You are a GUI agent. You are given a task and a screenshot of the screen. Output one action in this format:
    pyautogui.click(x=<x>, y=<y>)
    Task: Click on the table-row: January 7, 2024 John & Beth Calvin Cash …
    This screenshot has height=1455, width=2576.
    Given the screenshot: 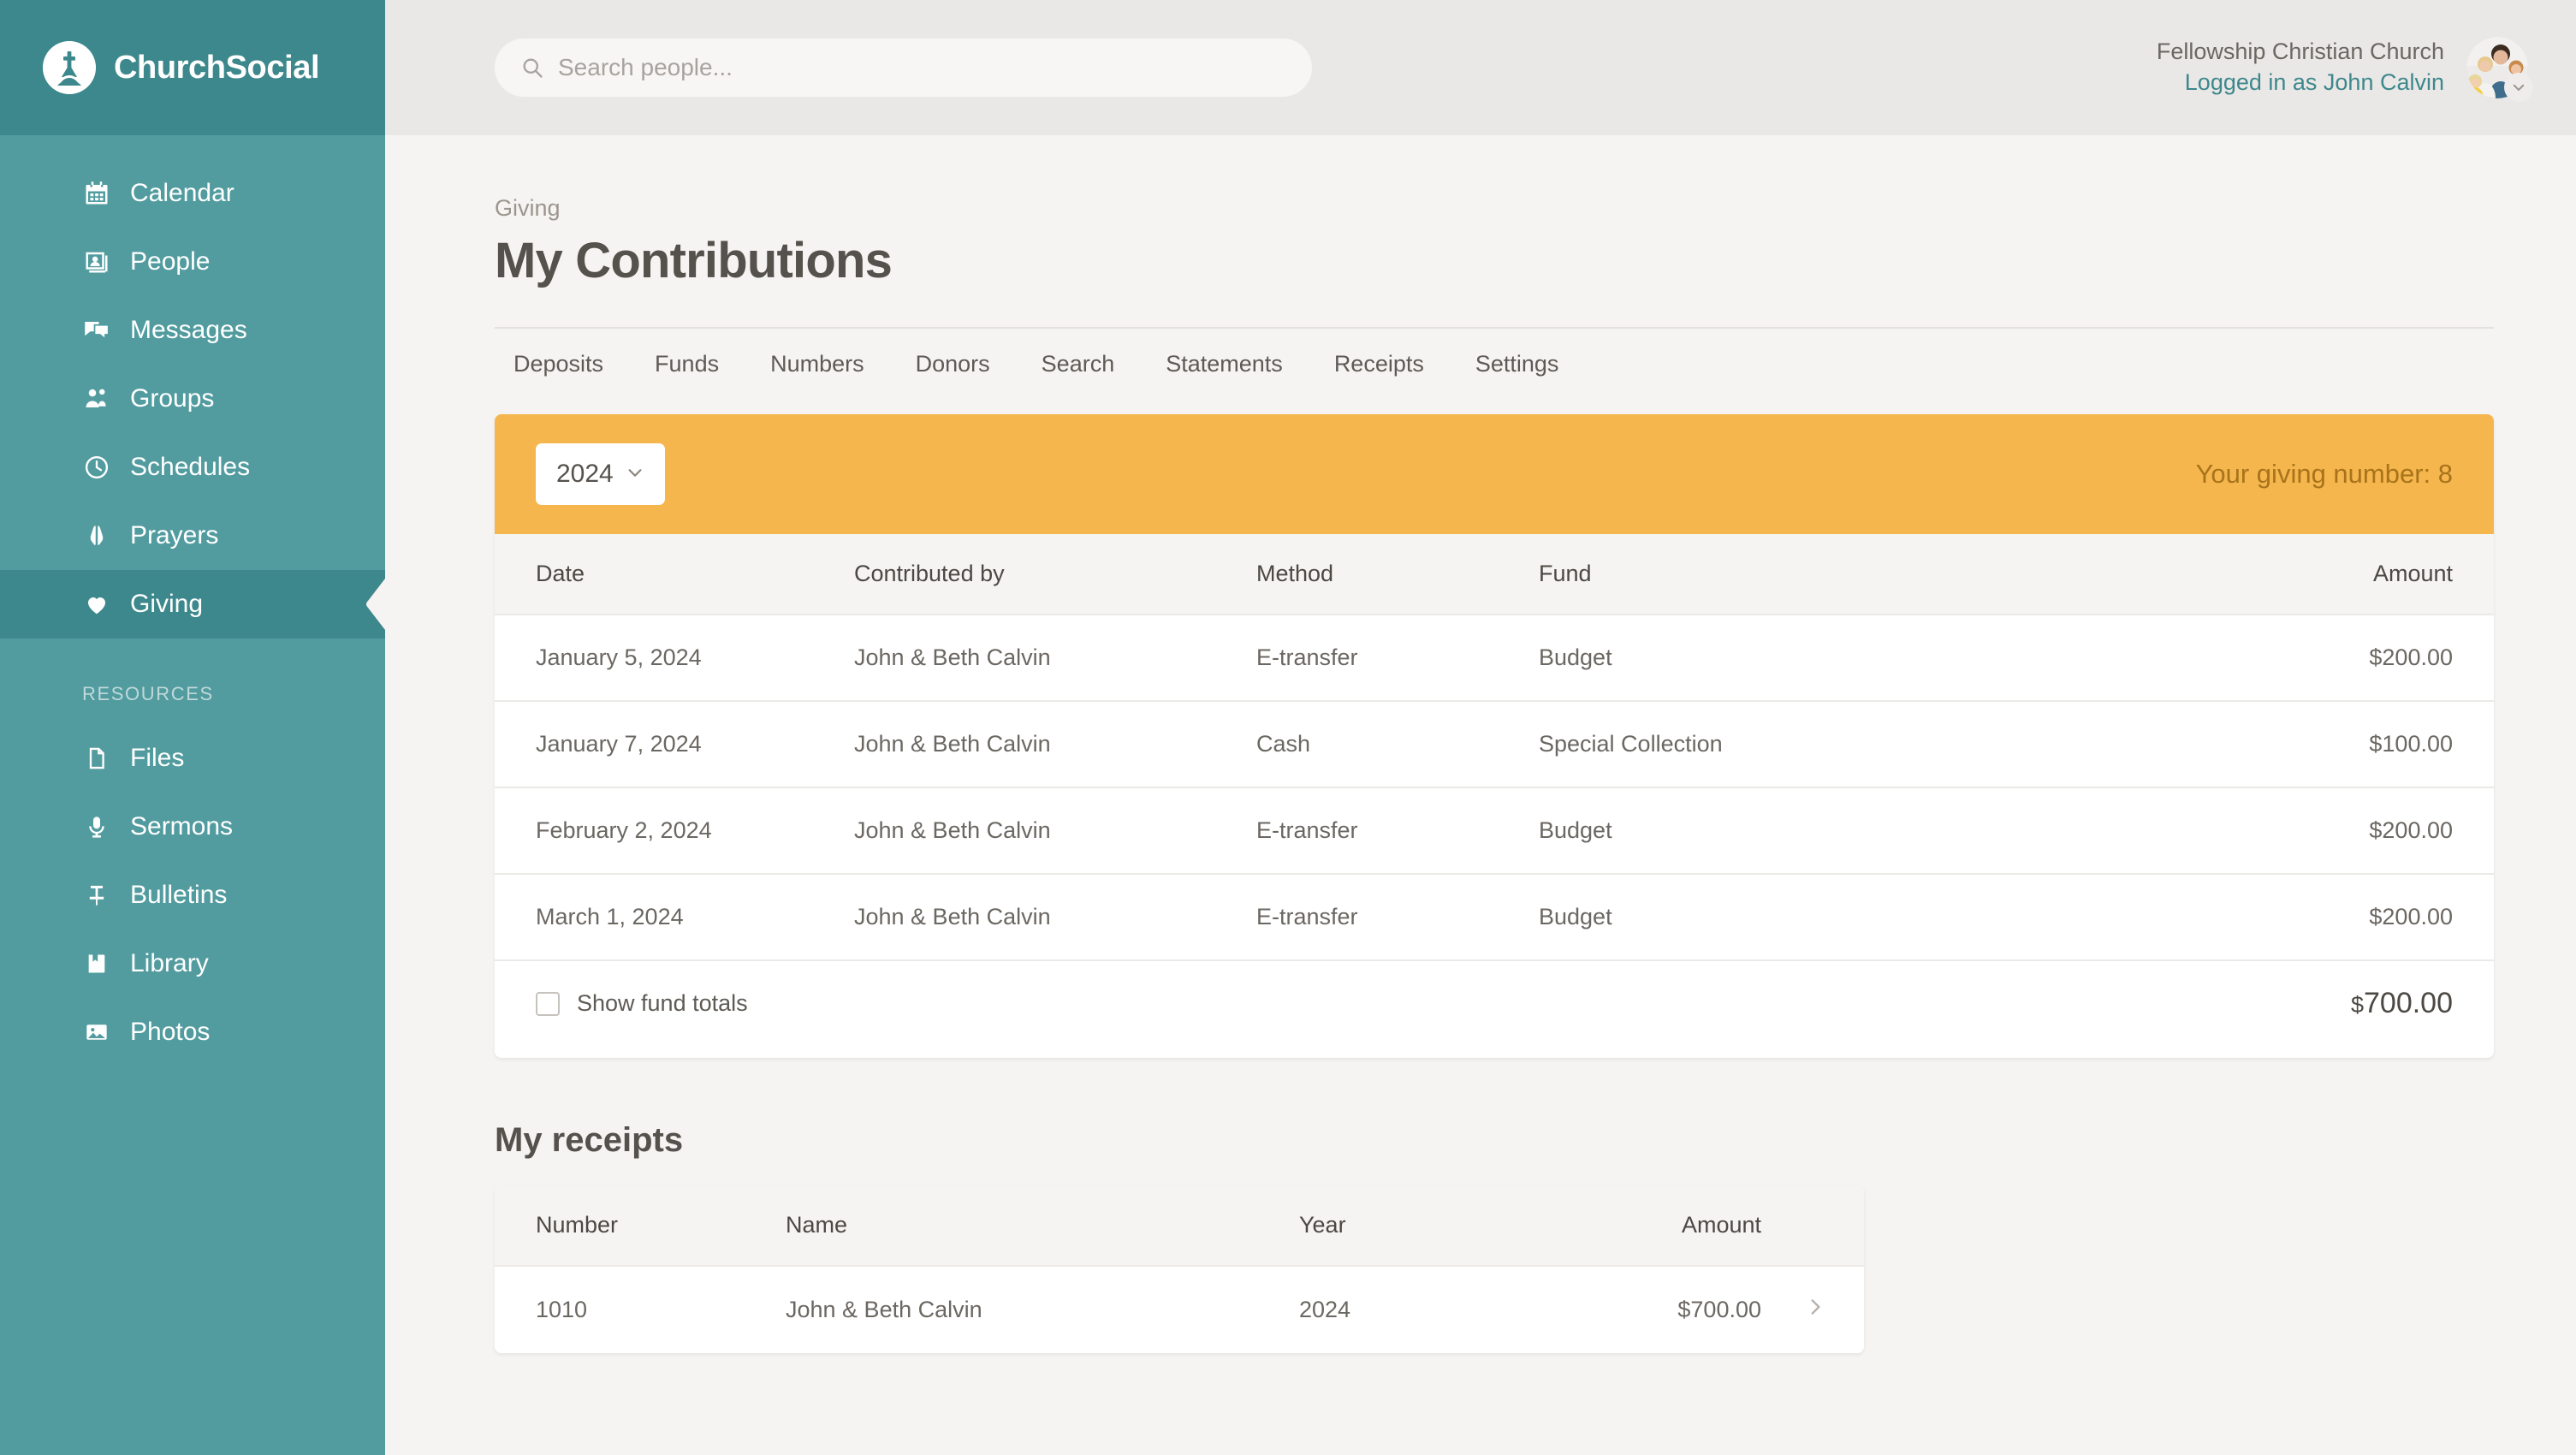 What is the action you would take?
    pyautogui.click(x=1494, y=743)
    